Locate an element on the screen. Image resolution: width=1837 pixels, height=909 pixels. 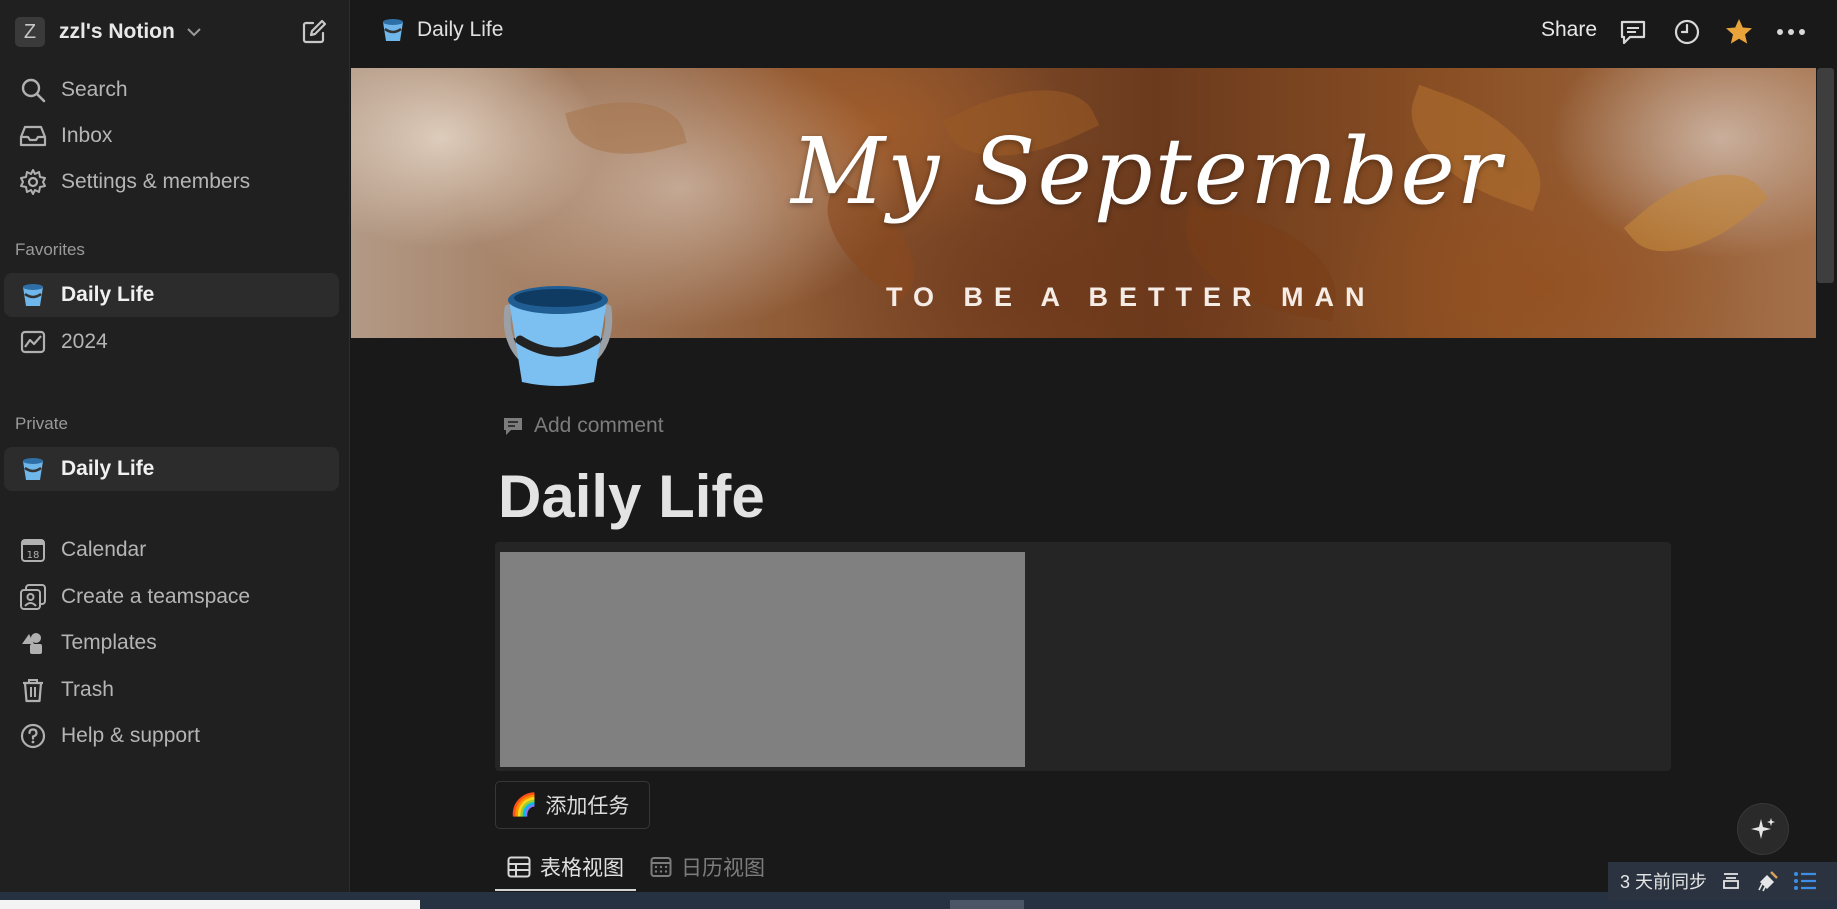
new-page-icon is located at coordinates (314, 32).